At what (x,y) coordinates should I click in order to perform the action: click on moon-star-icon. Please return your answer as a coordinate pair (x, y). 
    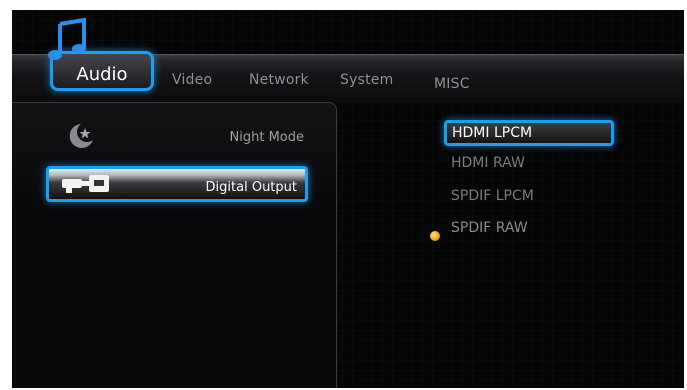
    Looking at the image, I should click on (81, 136).